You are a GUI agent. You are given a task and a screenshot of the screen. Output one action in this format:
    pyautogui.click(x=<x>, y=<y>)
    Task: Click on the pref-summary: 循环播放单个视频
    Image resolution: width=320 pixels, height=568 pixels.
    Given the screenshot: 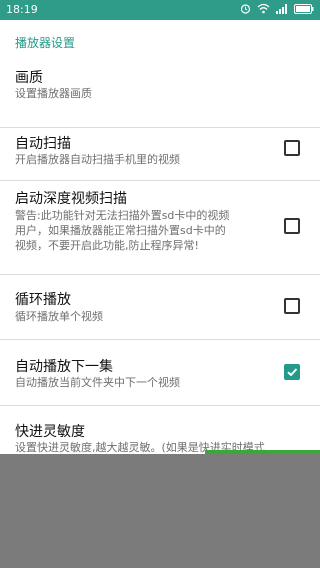 What is the action you would take?
    pyautogui.click(x=59, y=316)
    